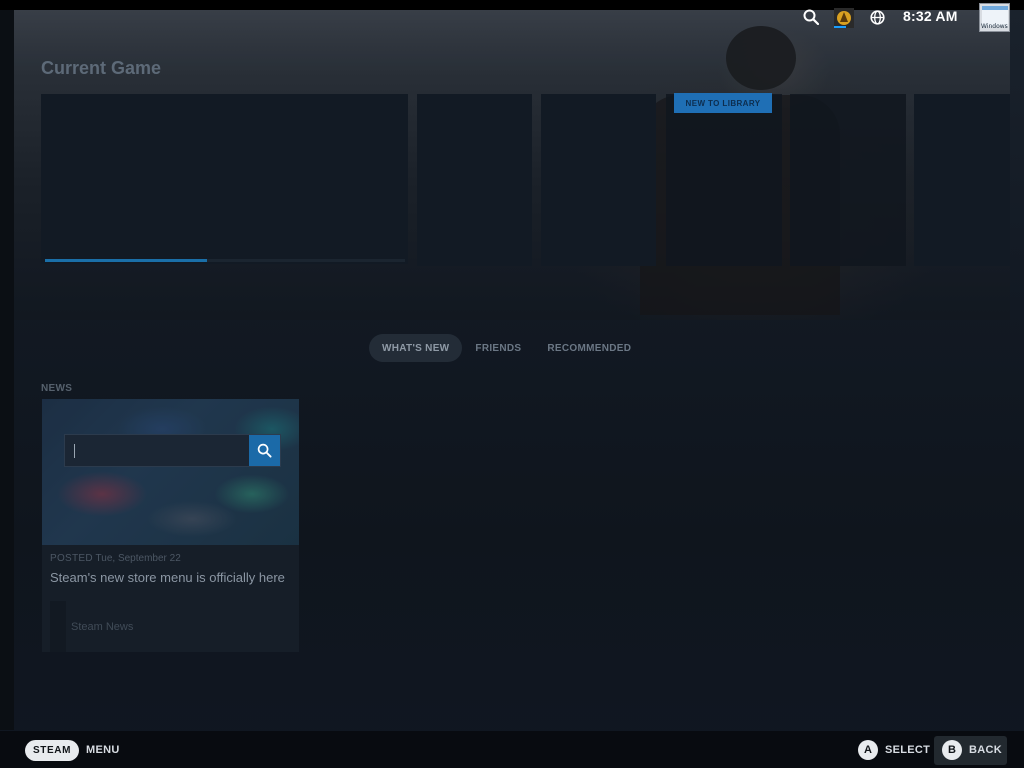 The image size is (1024, 768). I want to click on globe-icon, so click(877, 17).